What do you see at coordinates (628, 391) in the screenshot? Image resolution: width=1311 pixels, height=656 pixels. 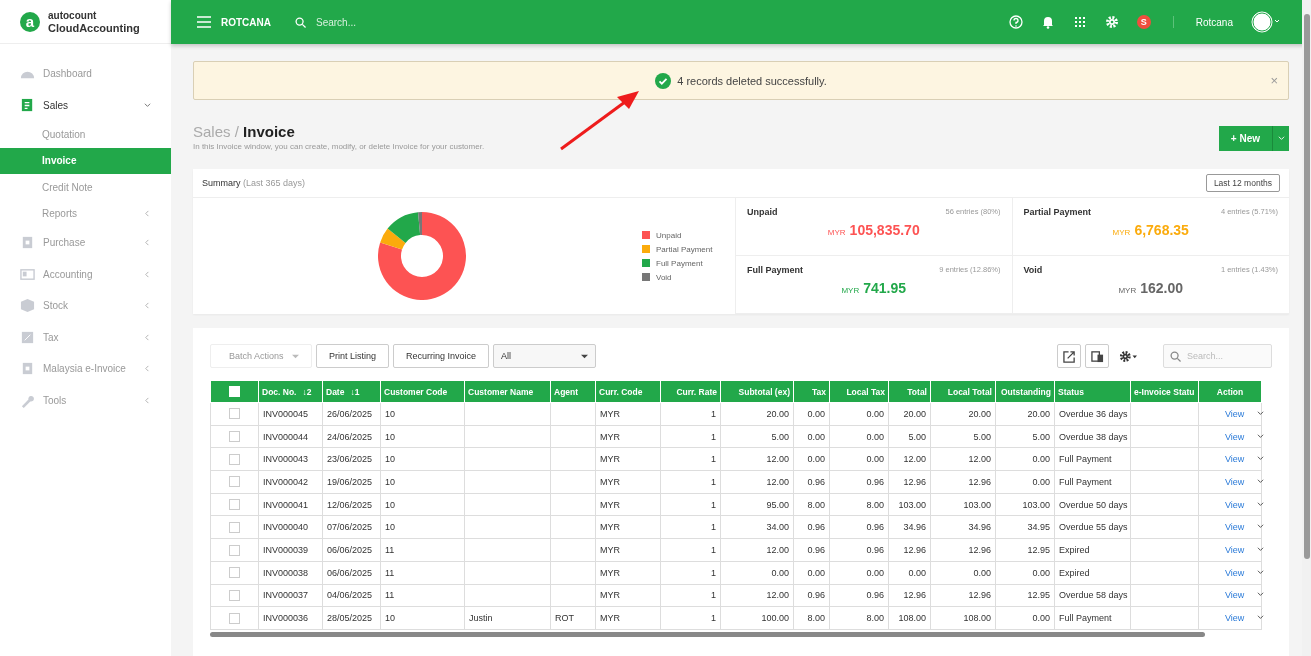 I see `column-header: Curr. Code` at bounding box center [628, 391].